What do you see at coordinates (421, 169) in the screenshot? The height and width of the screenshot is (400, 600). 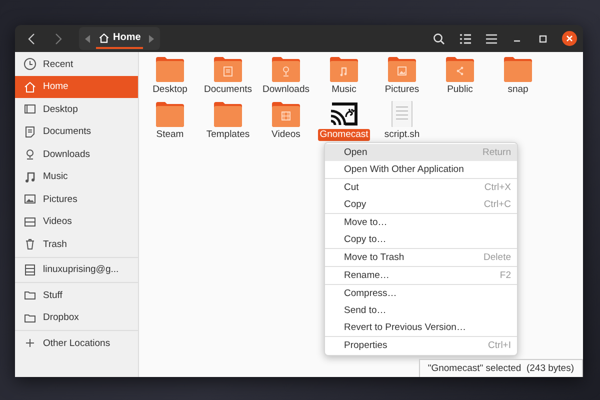 I see `menu-item: Open With Other Application` at bounding box center [421, 169].